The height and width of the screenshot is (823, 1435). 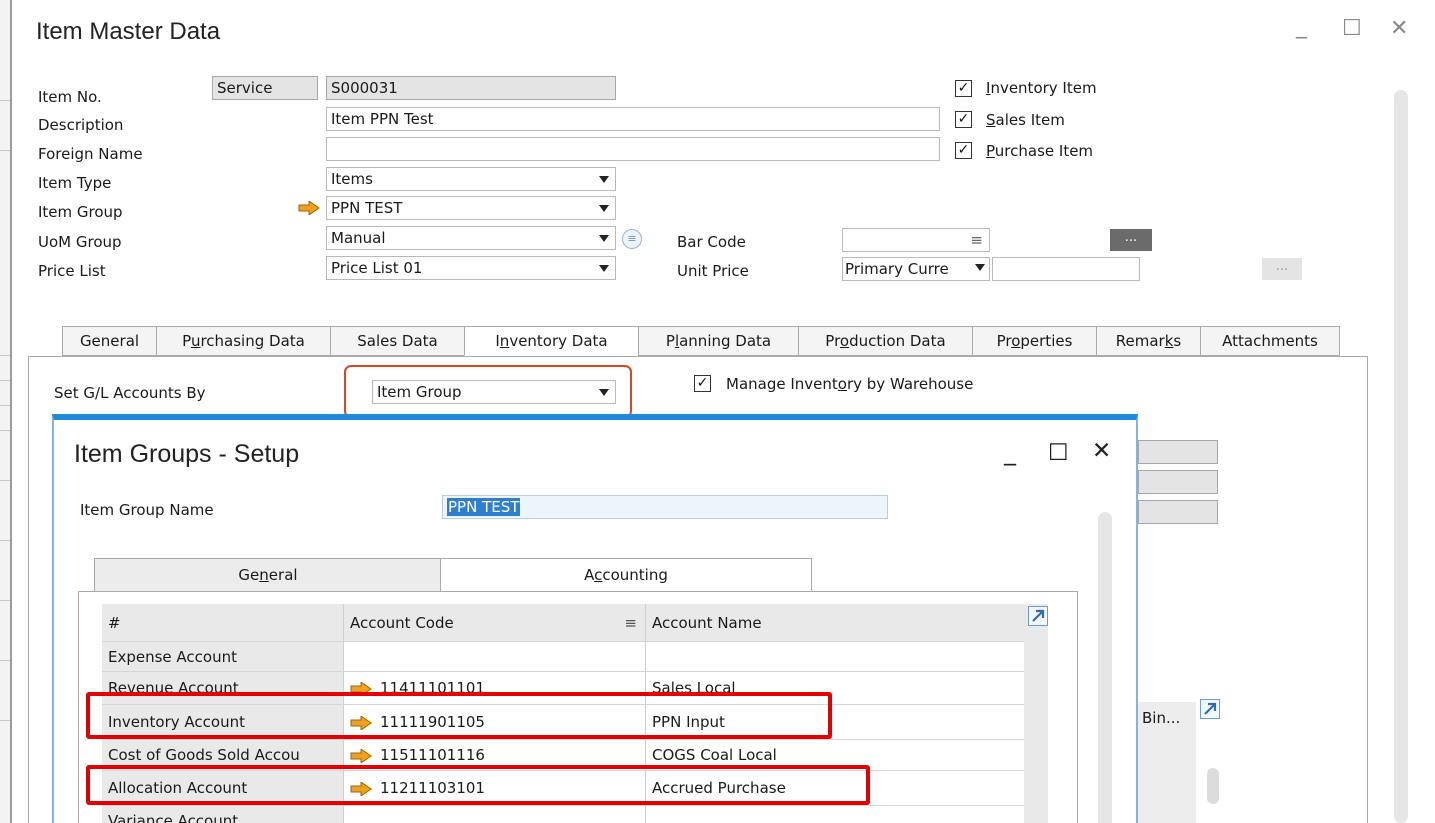 I want to click on price-list-value: Price List 01, so click(x=377, y=268).